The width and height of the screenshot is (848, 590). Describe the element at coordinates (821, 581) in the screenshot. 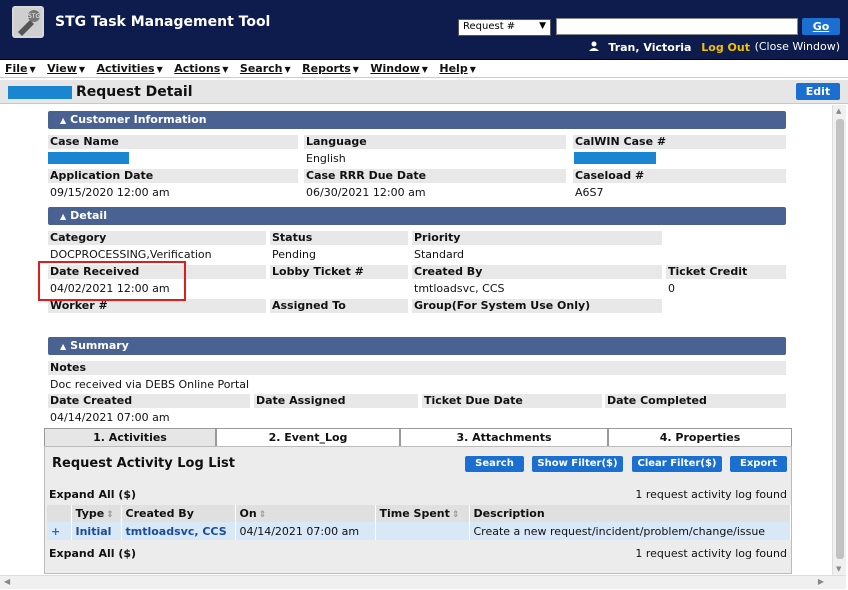

I see `scroll-right-icon: ▶` at that location.